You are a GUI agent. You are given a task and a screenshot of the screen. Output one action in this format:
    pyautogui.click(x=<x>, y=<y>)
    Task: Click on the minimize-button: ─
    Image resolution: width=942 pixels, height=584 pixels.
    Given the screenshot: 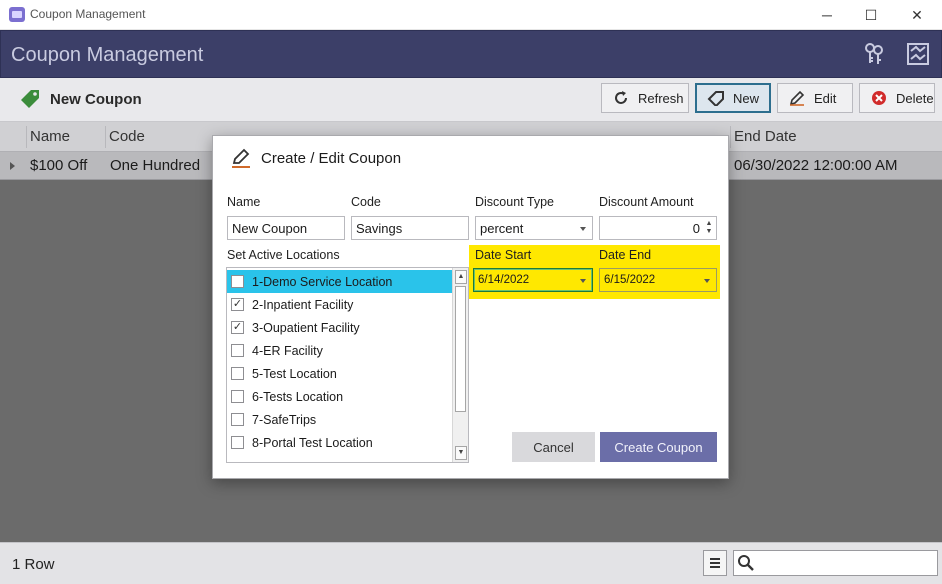 What is the action you would take?
    pyautogui.click(x=827, y=15)
    